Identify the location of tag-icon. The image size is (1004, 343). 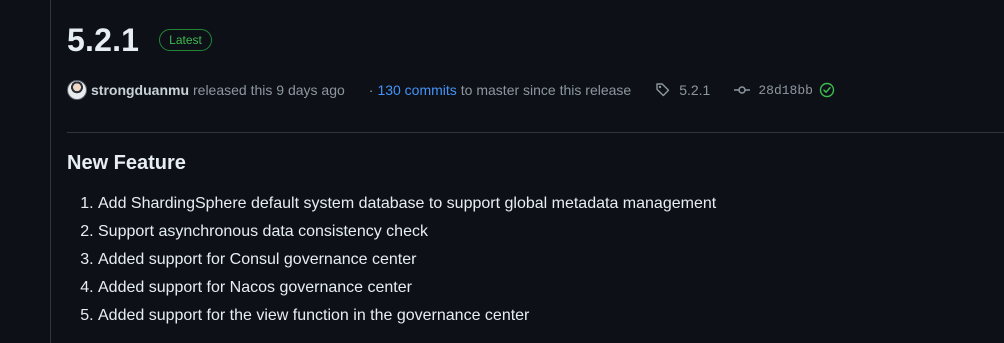
(663, 90).